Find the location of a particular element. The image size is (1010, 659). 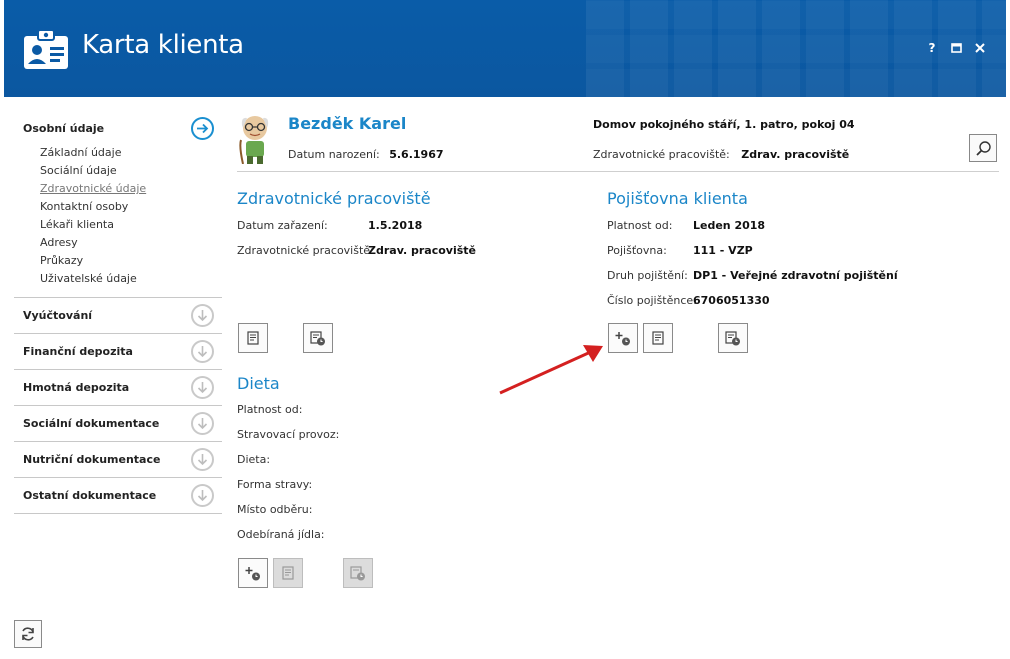

sidebar-item-adresy: Adresy is located at coordinates (131, 243).